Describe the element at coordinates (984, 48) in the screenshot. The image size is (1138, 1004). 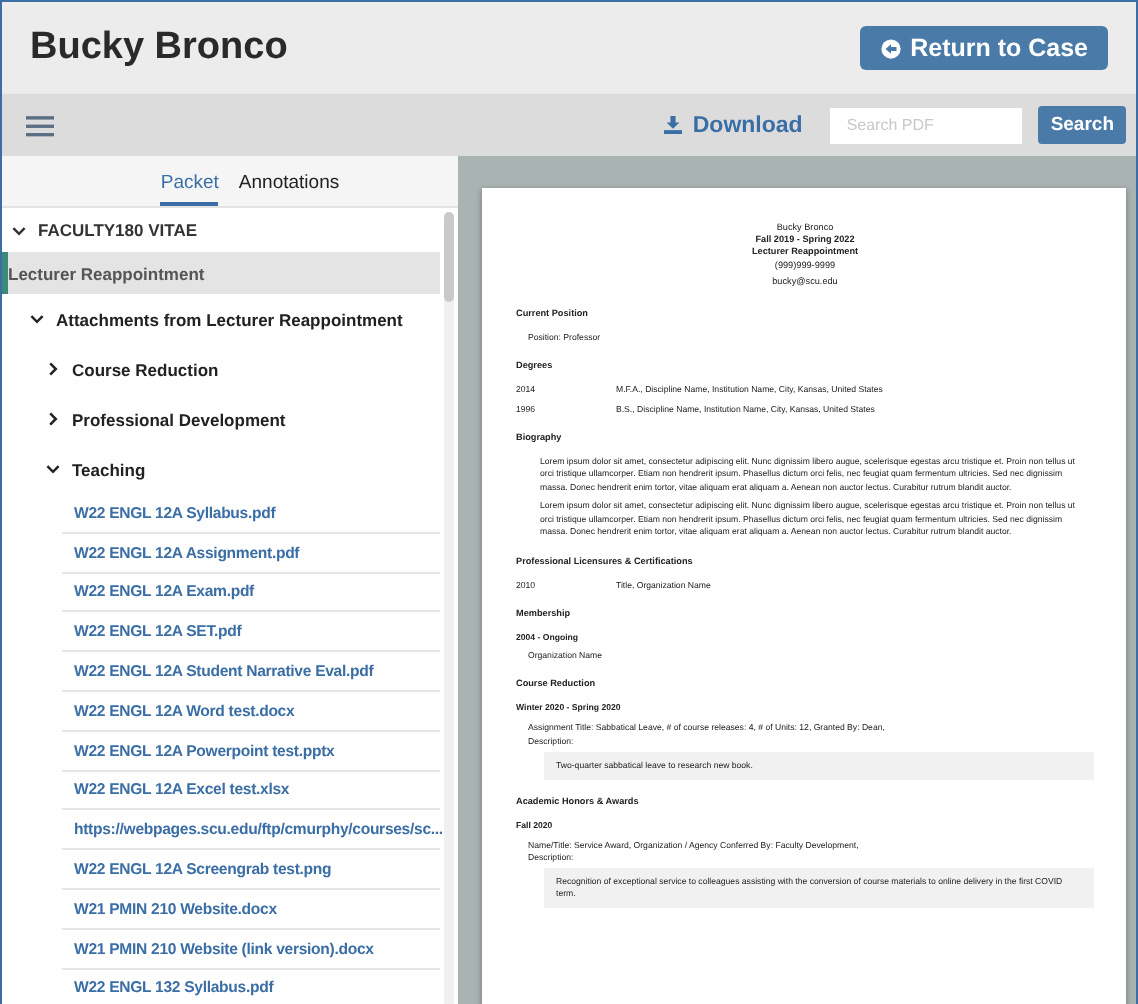
I see `return-button: Return to Case` at that location.